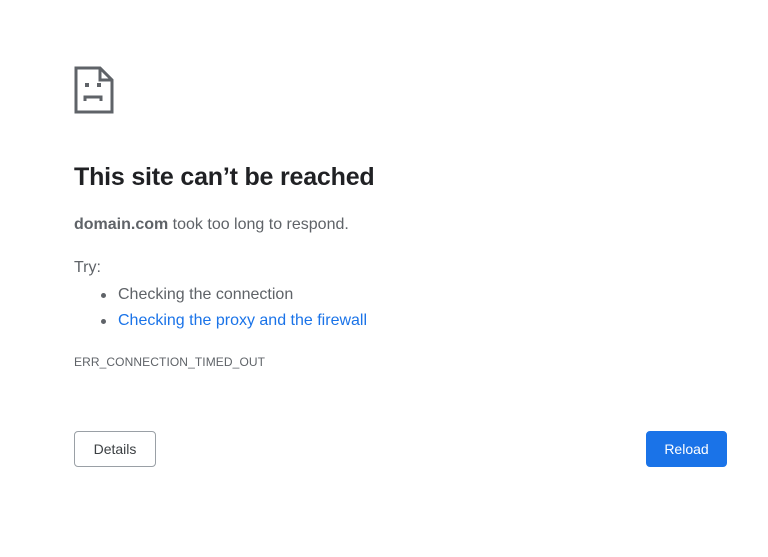 The height and width of the screenshot is (557, 768). I want to click on domain-name: domain.com, so click(121, 224).